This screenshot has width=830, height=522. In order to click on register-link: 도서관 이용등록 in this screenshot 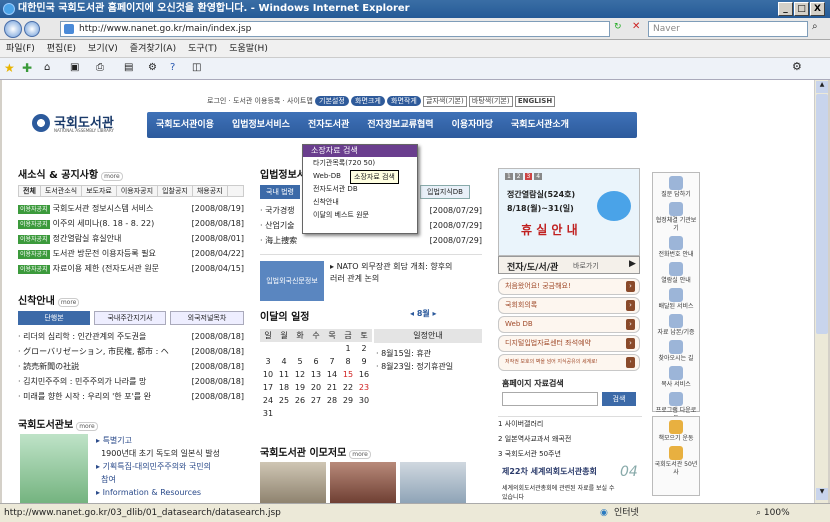, I will do `click(256, 101)`.